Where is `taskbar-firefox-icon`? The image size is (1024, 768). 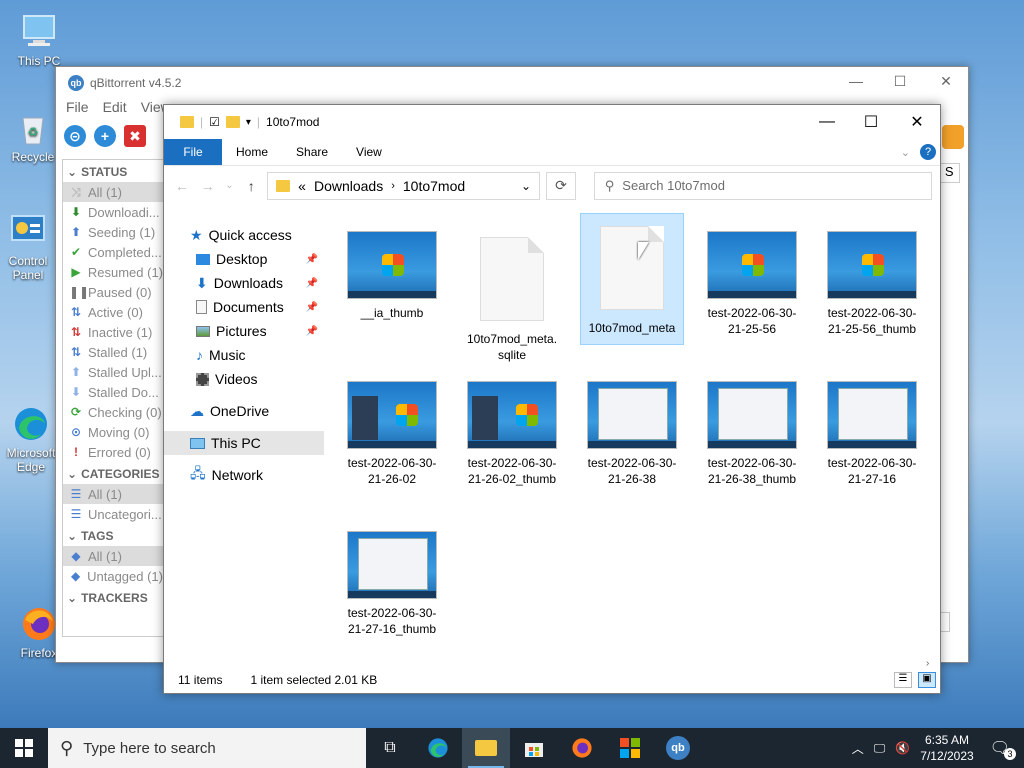 taskbar-firefox-icon is located at coordinates (582, 748).